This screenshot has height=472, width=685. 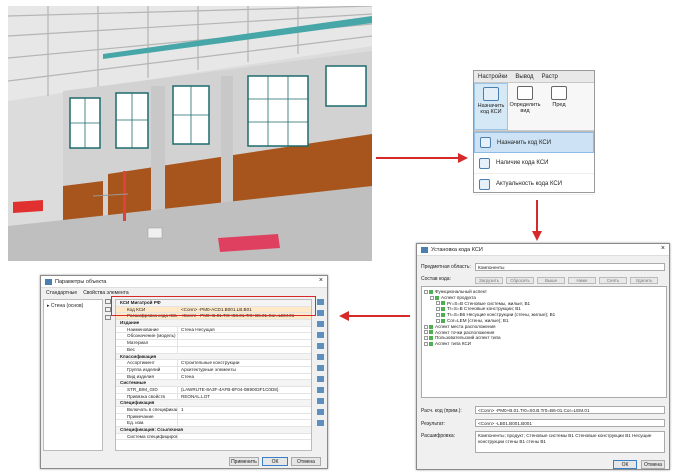 What do you see at coordinates (534, 184) in the screenshot?
I see `menu-item-ksi-actuality: Актуальность кода КСИ` at bounding box center [534, 184].